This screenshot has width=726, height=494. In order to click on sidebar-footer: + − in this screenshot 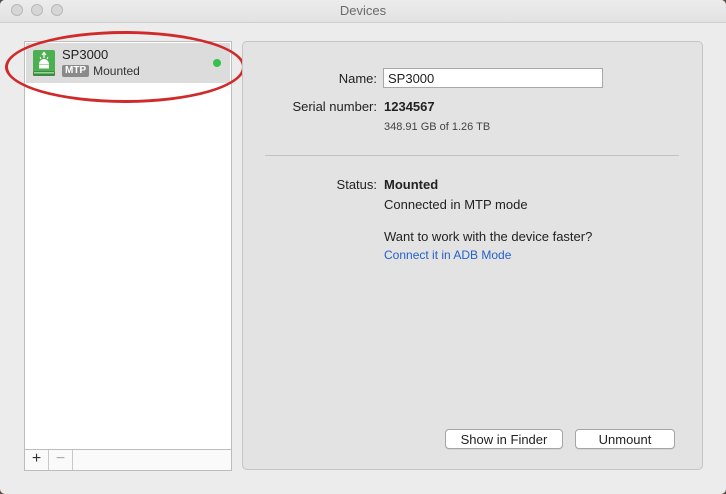, I will do `click(128, 459)`.